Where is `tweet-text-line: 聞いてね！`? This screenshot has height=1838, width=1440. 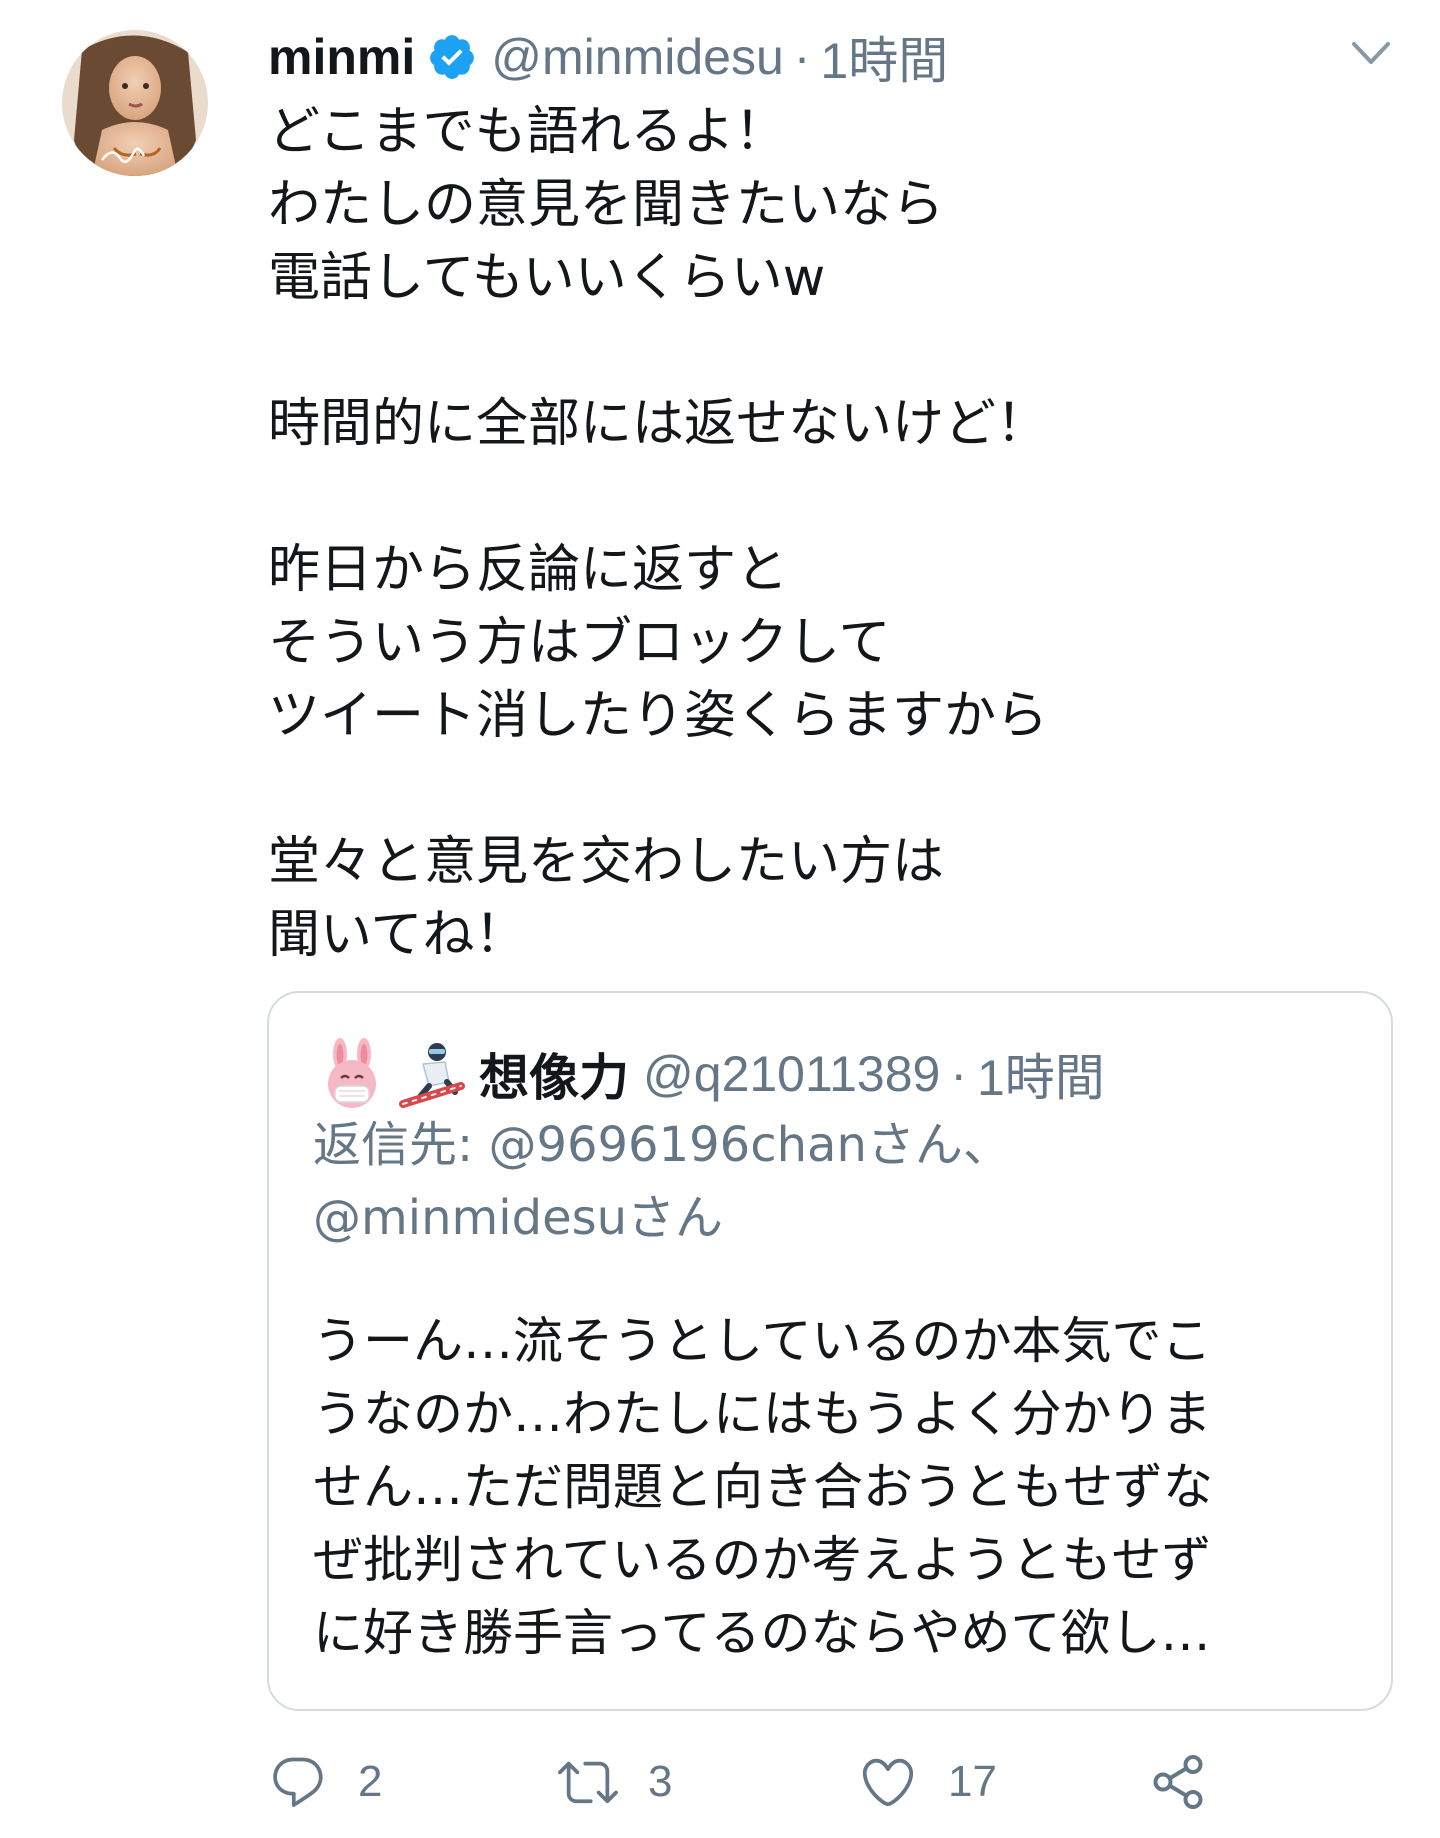
tweet-text-line: 聞いてね！ is located at coordinates (397, 935).